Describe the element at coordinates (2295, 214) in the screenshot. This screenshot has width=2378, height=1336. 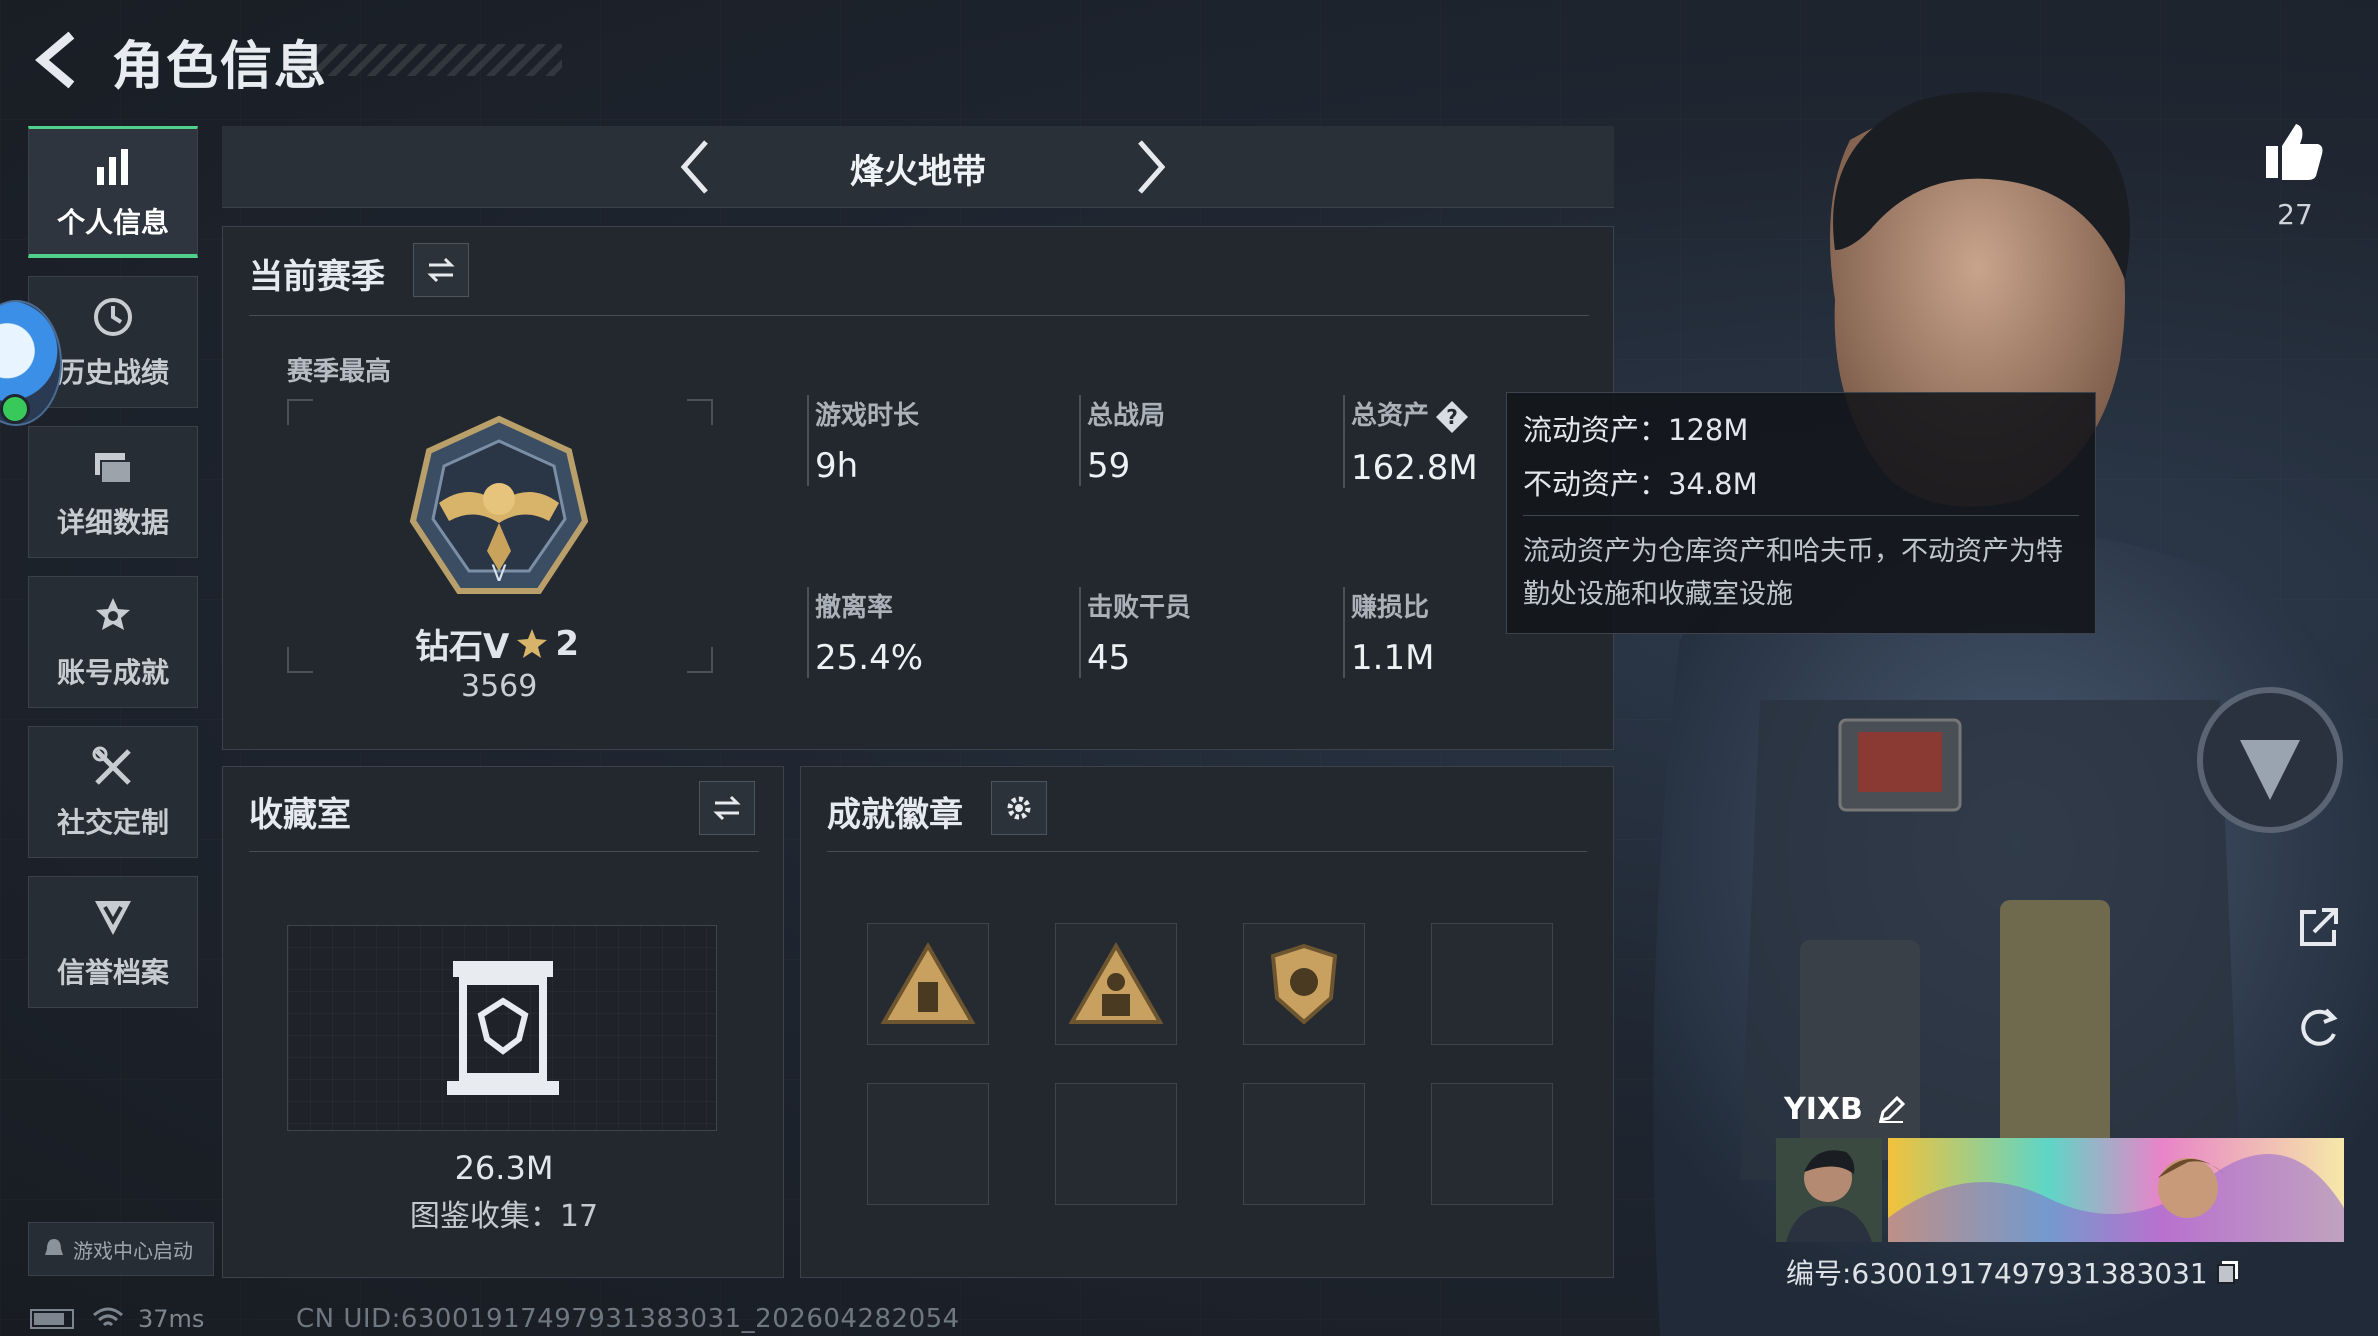
I see `like-count: 27` at that location.